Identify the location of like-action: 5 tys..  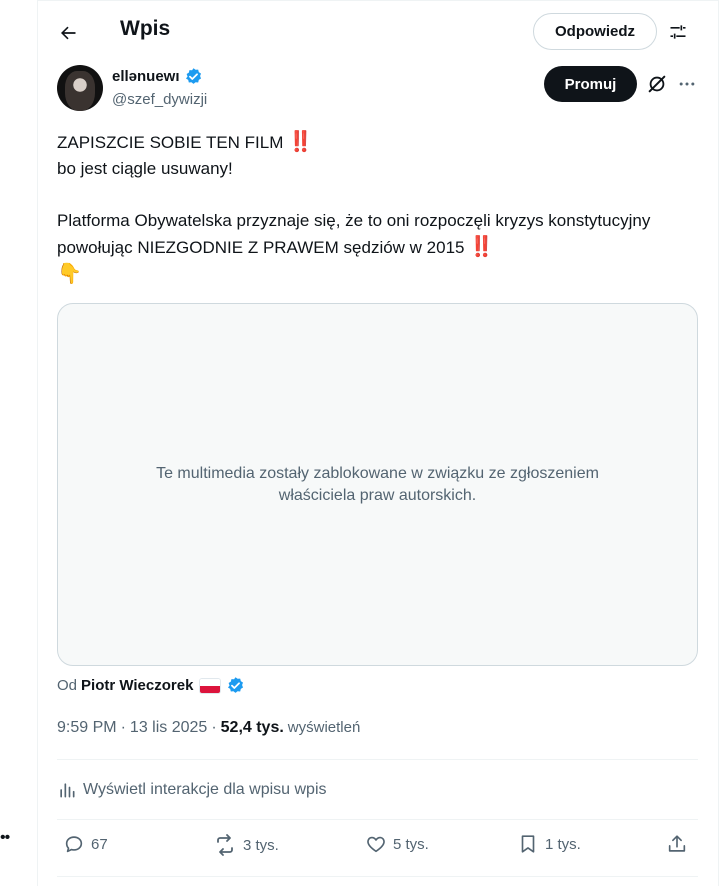
(397, 844).